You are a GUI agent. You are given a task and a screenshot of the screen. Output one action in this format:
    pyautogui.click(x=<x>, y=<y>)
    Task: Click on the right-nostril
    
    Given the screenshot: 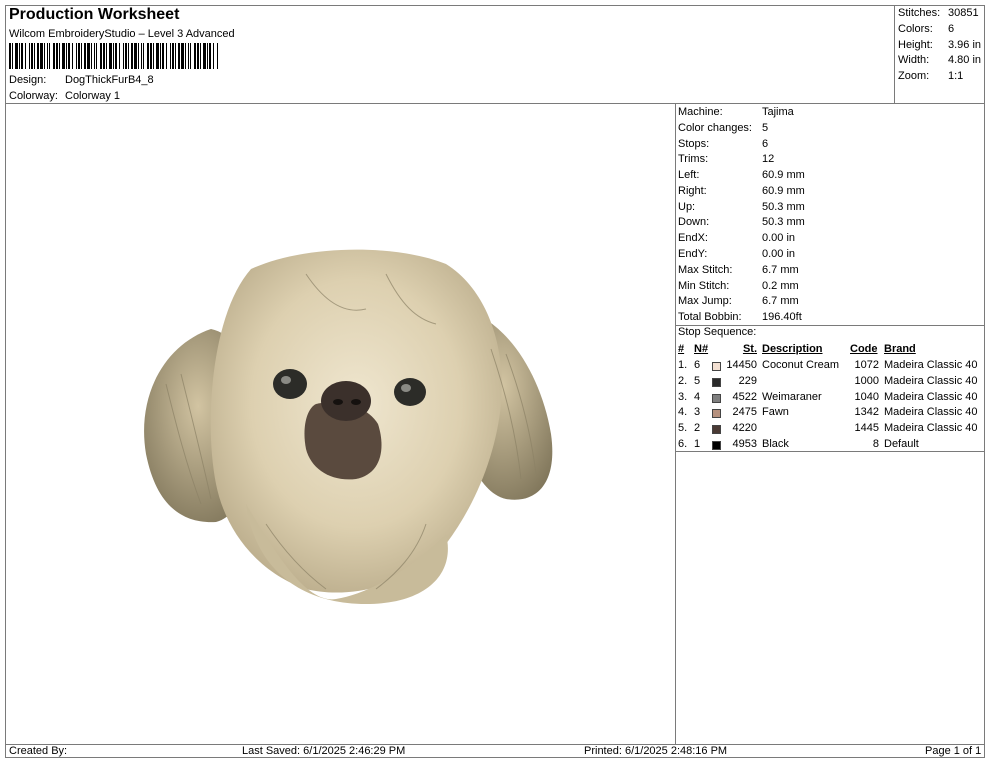 What is the action you would take?
    pyautogui.click(x=356, y=402)
    